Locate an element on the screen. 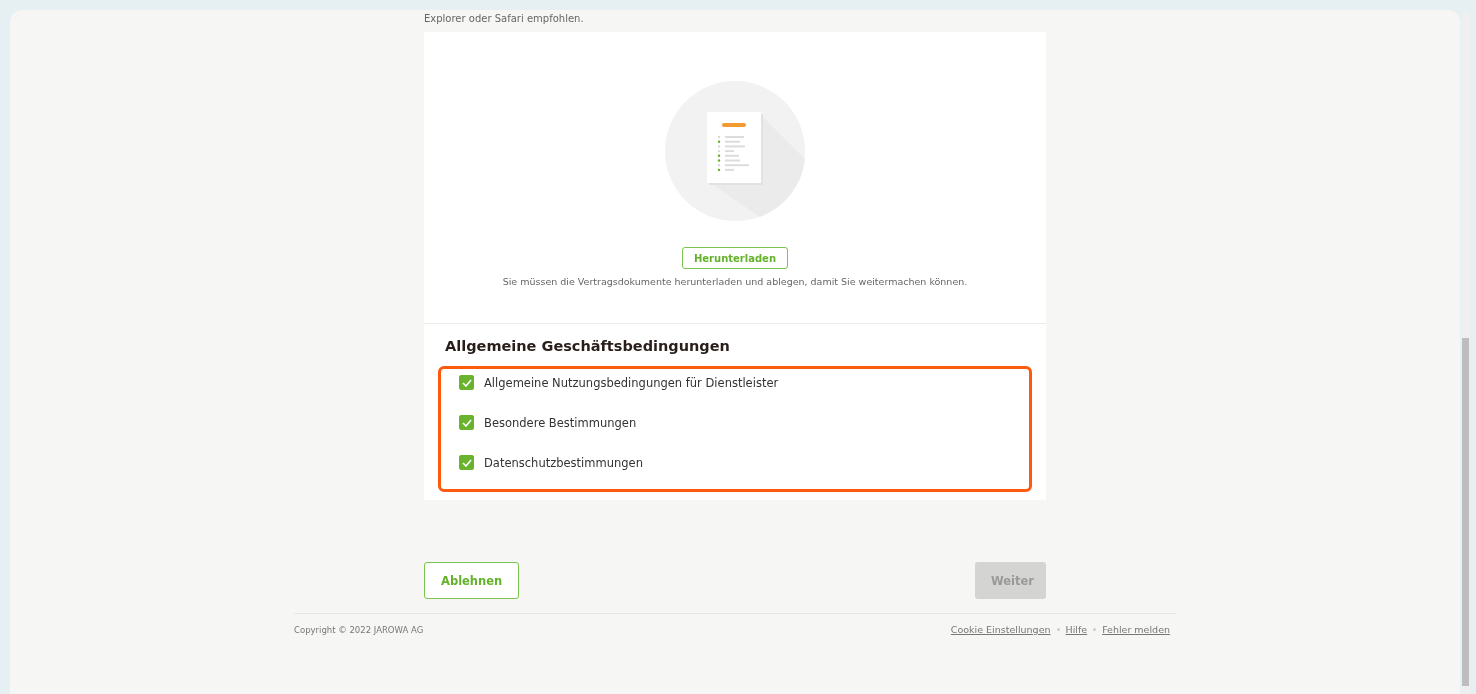 This screenshot has width=1476, height=694. footer-link: Cookie Einstellungen is located at coordinates (1000, 629).